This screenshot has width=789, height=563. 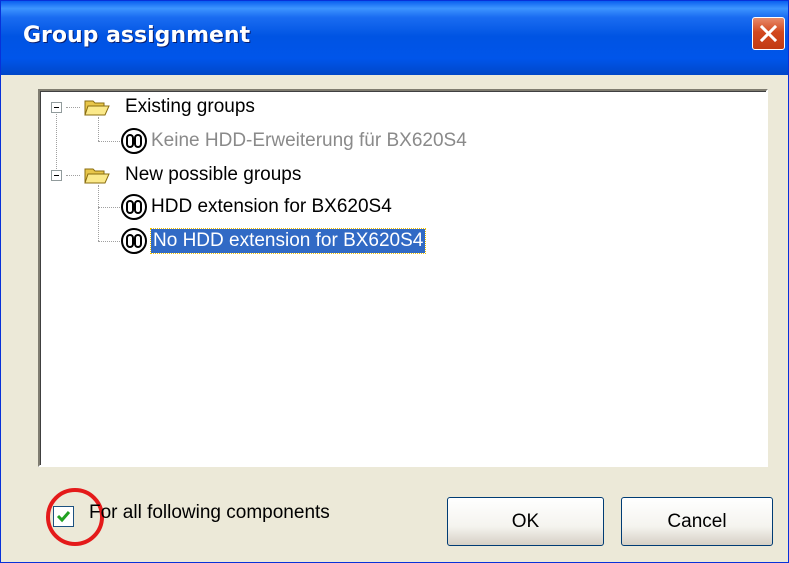 What do you see at coordinates (309, 141) in the screenshot?
I see `tree-item-label: Keine HDD-Erweiterung für BX620S4` at bounding box center [309, 141].